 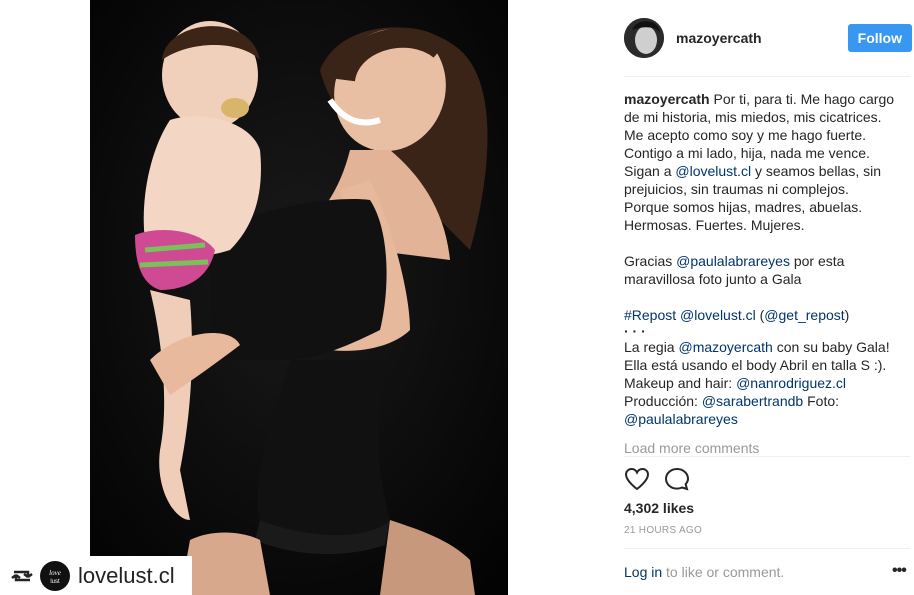 I want to click on repost-account-name: lovelust.cl, so click(x=126, y=575).